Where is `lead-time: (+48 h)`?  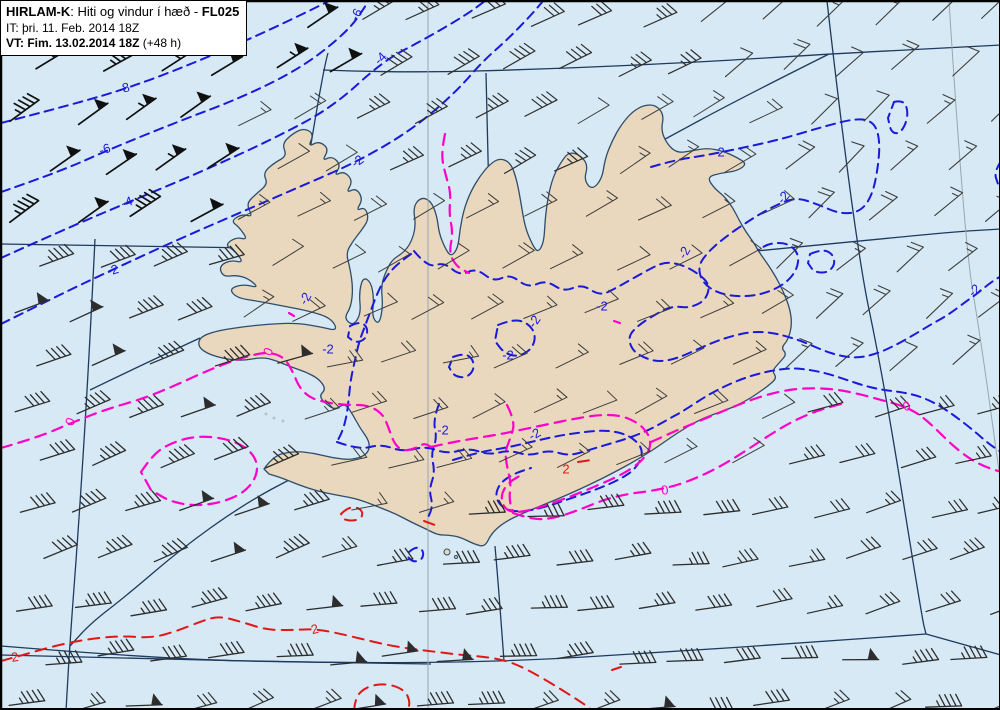
lead-time: (+48 h) is located at coordinates (160, 42).